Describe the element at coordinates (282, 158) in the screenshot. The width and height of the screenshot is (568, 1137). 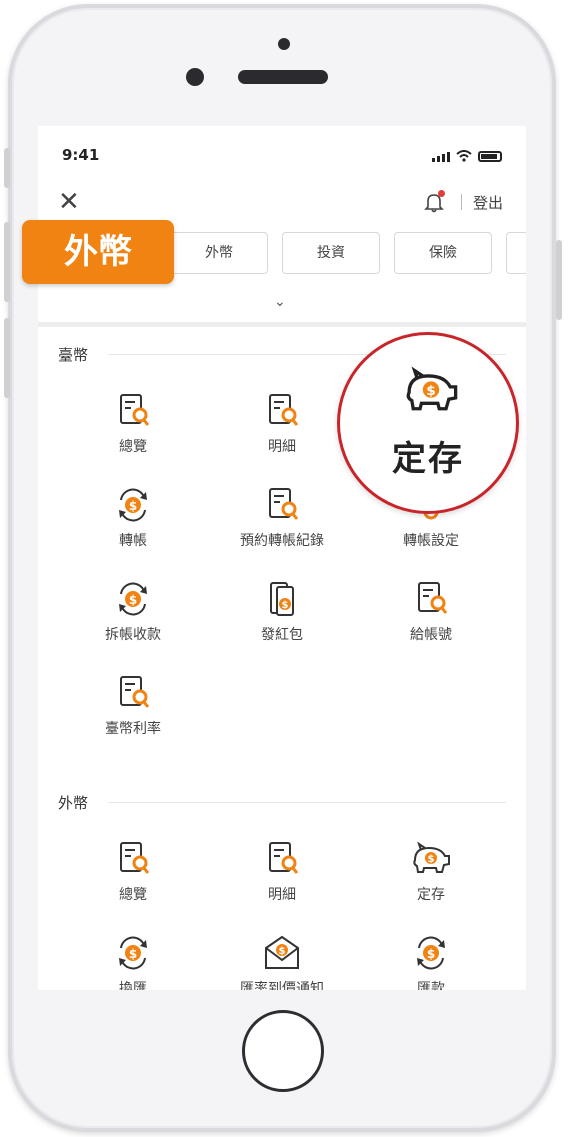
I see `status-bar: 9:41` at that location.